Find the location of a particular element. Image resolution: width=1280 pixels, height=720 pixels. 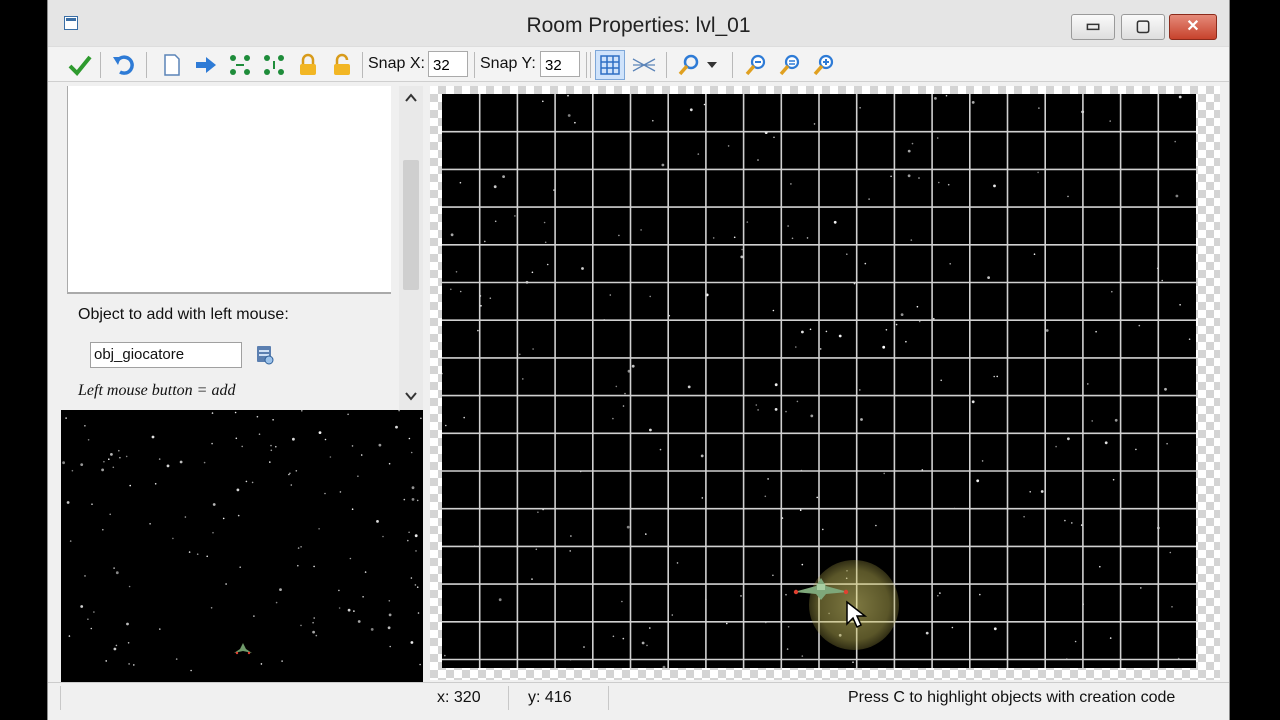

panel-scrollbar is located at coordinates (411, 248).